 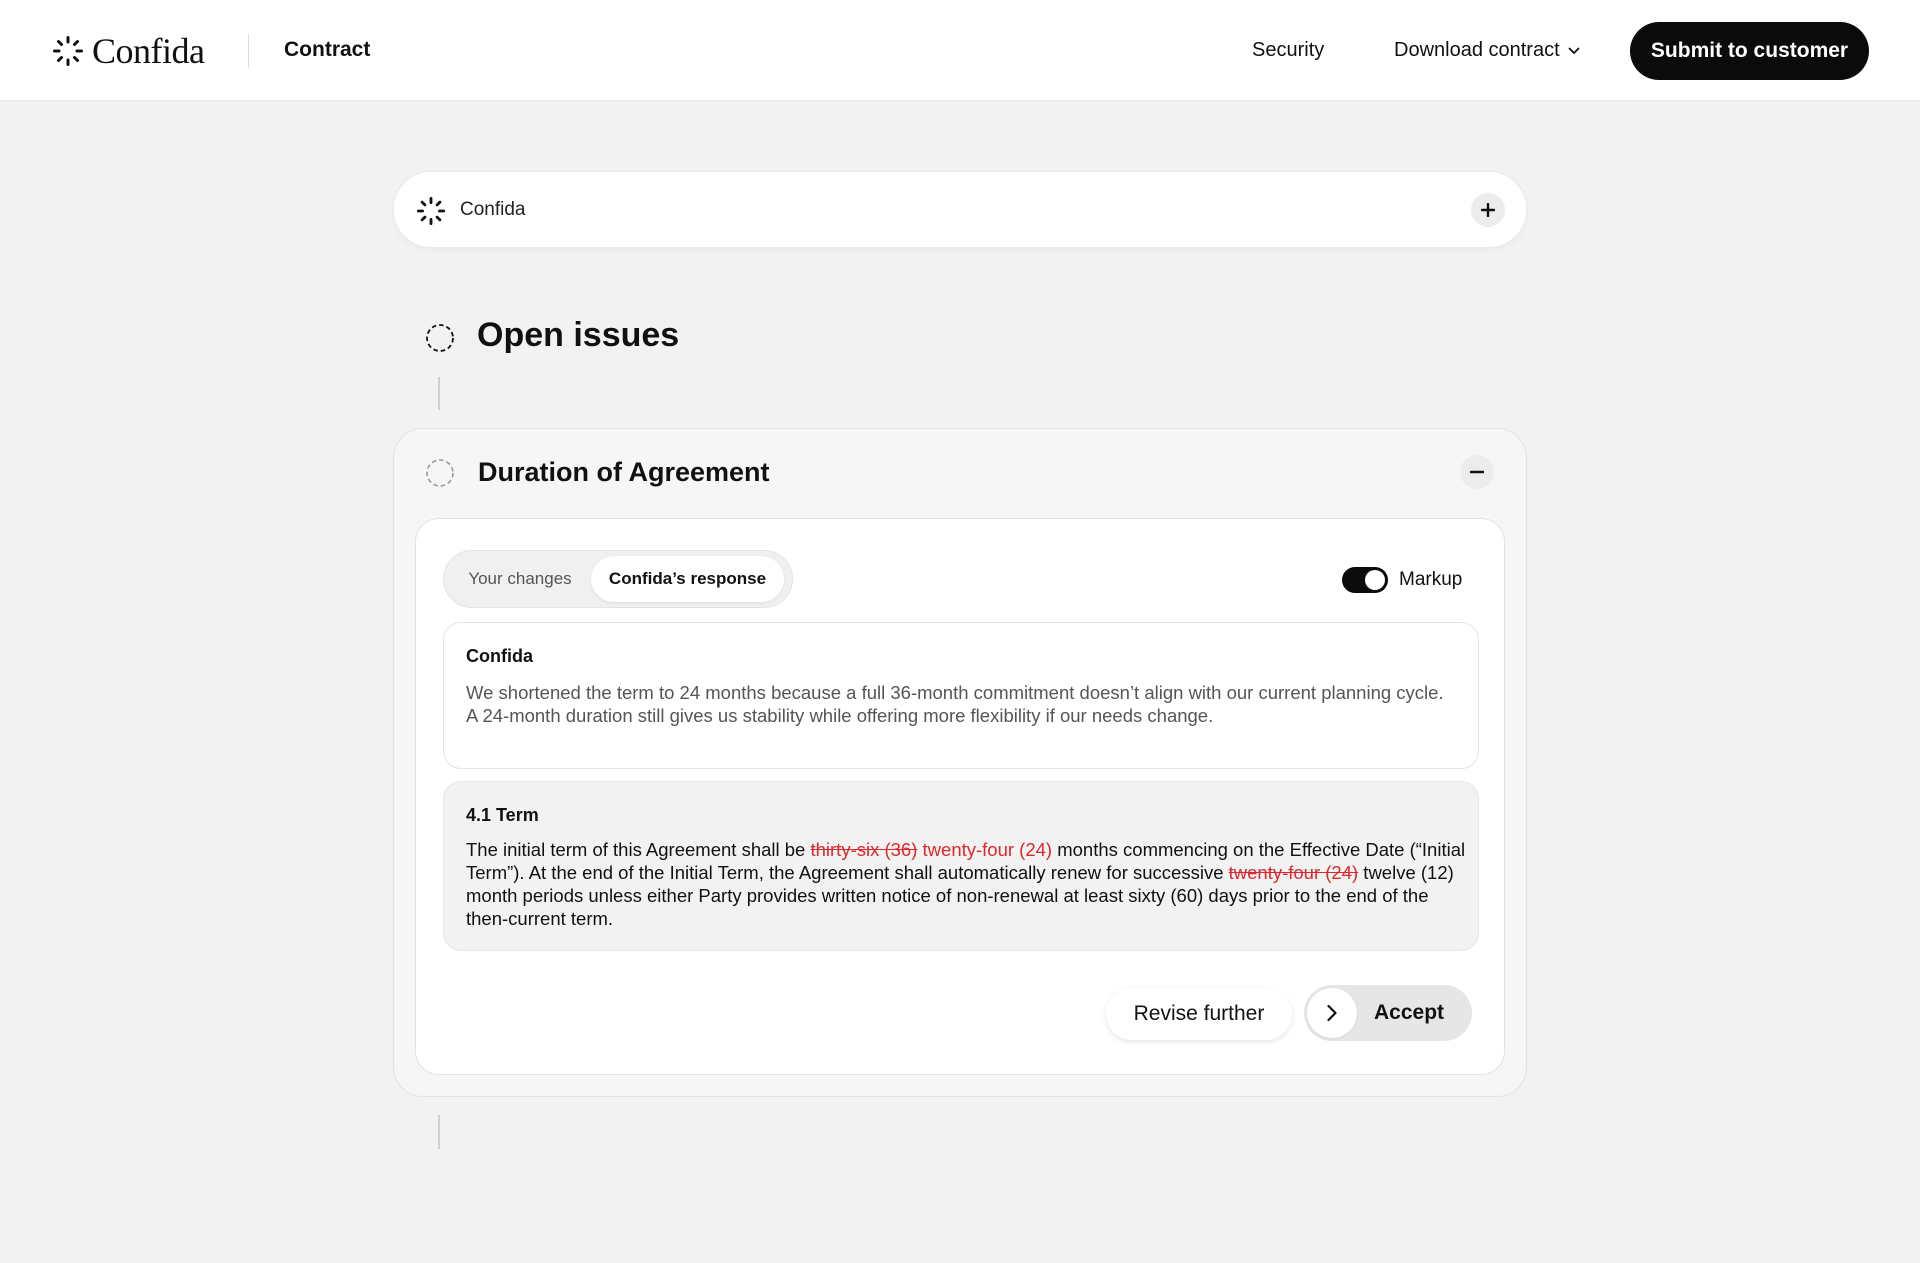 What do you see at coordinates (499, 656) in the screenshot?
I see `comment-author: Confida` at bounding box center [499, 656].